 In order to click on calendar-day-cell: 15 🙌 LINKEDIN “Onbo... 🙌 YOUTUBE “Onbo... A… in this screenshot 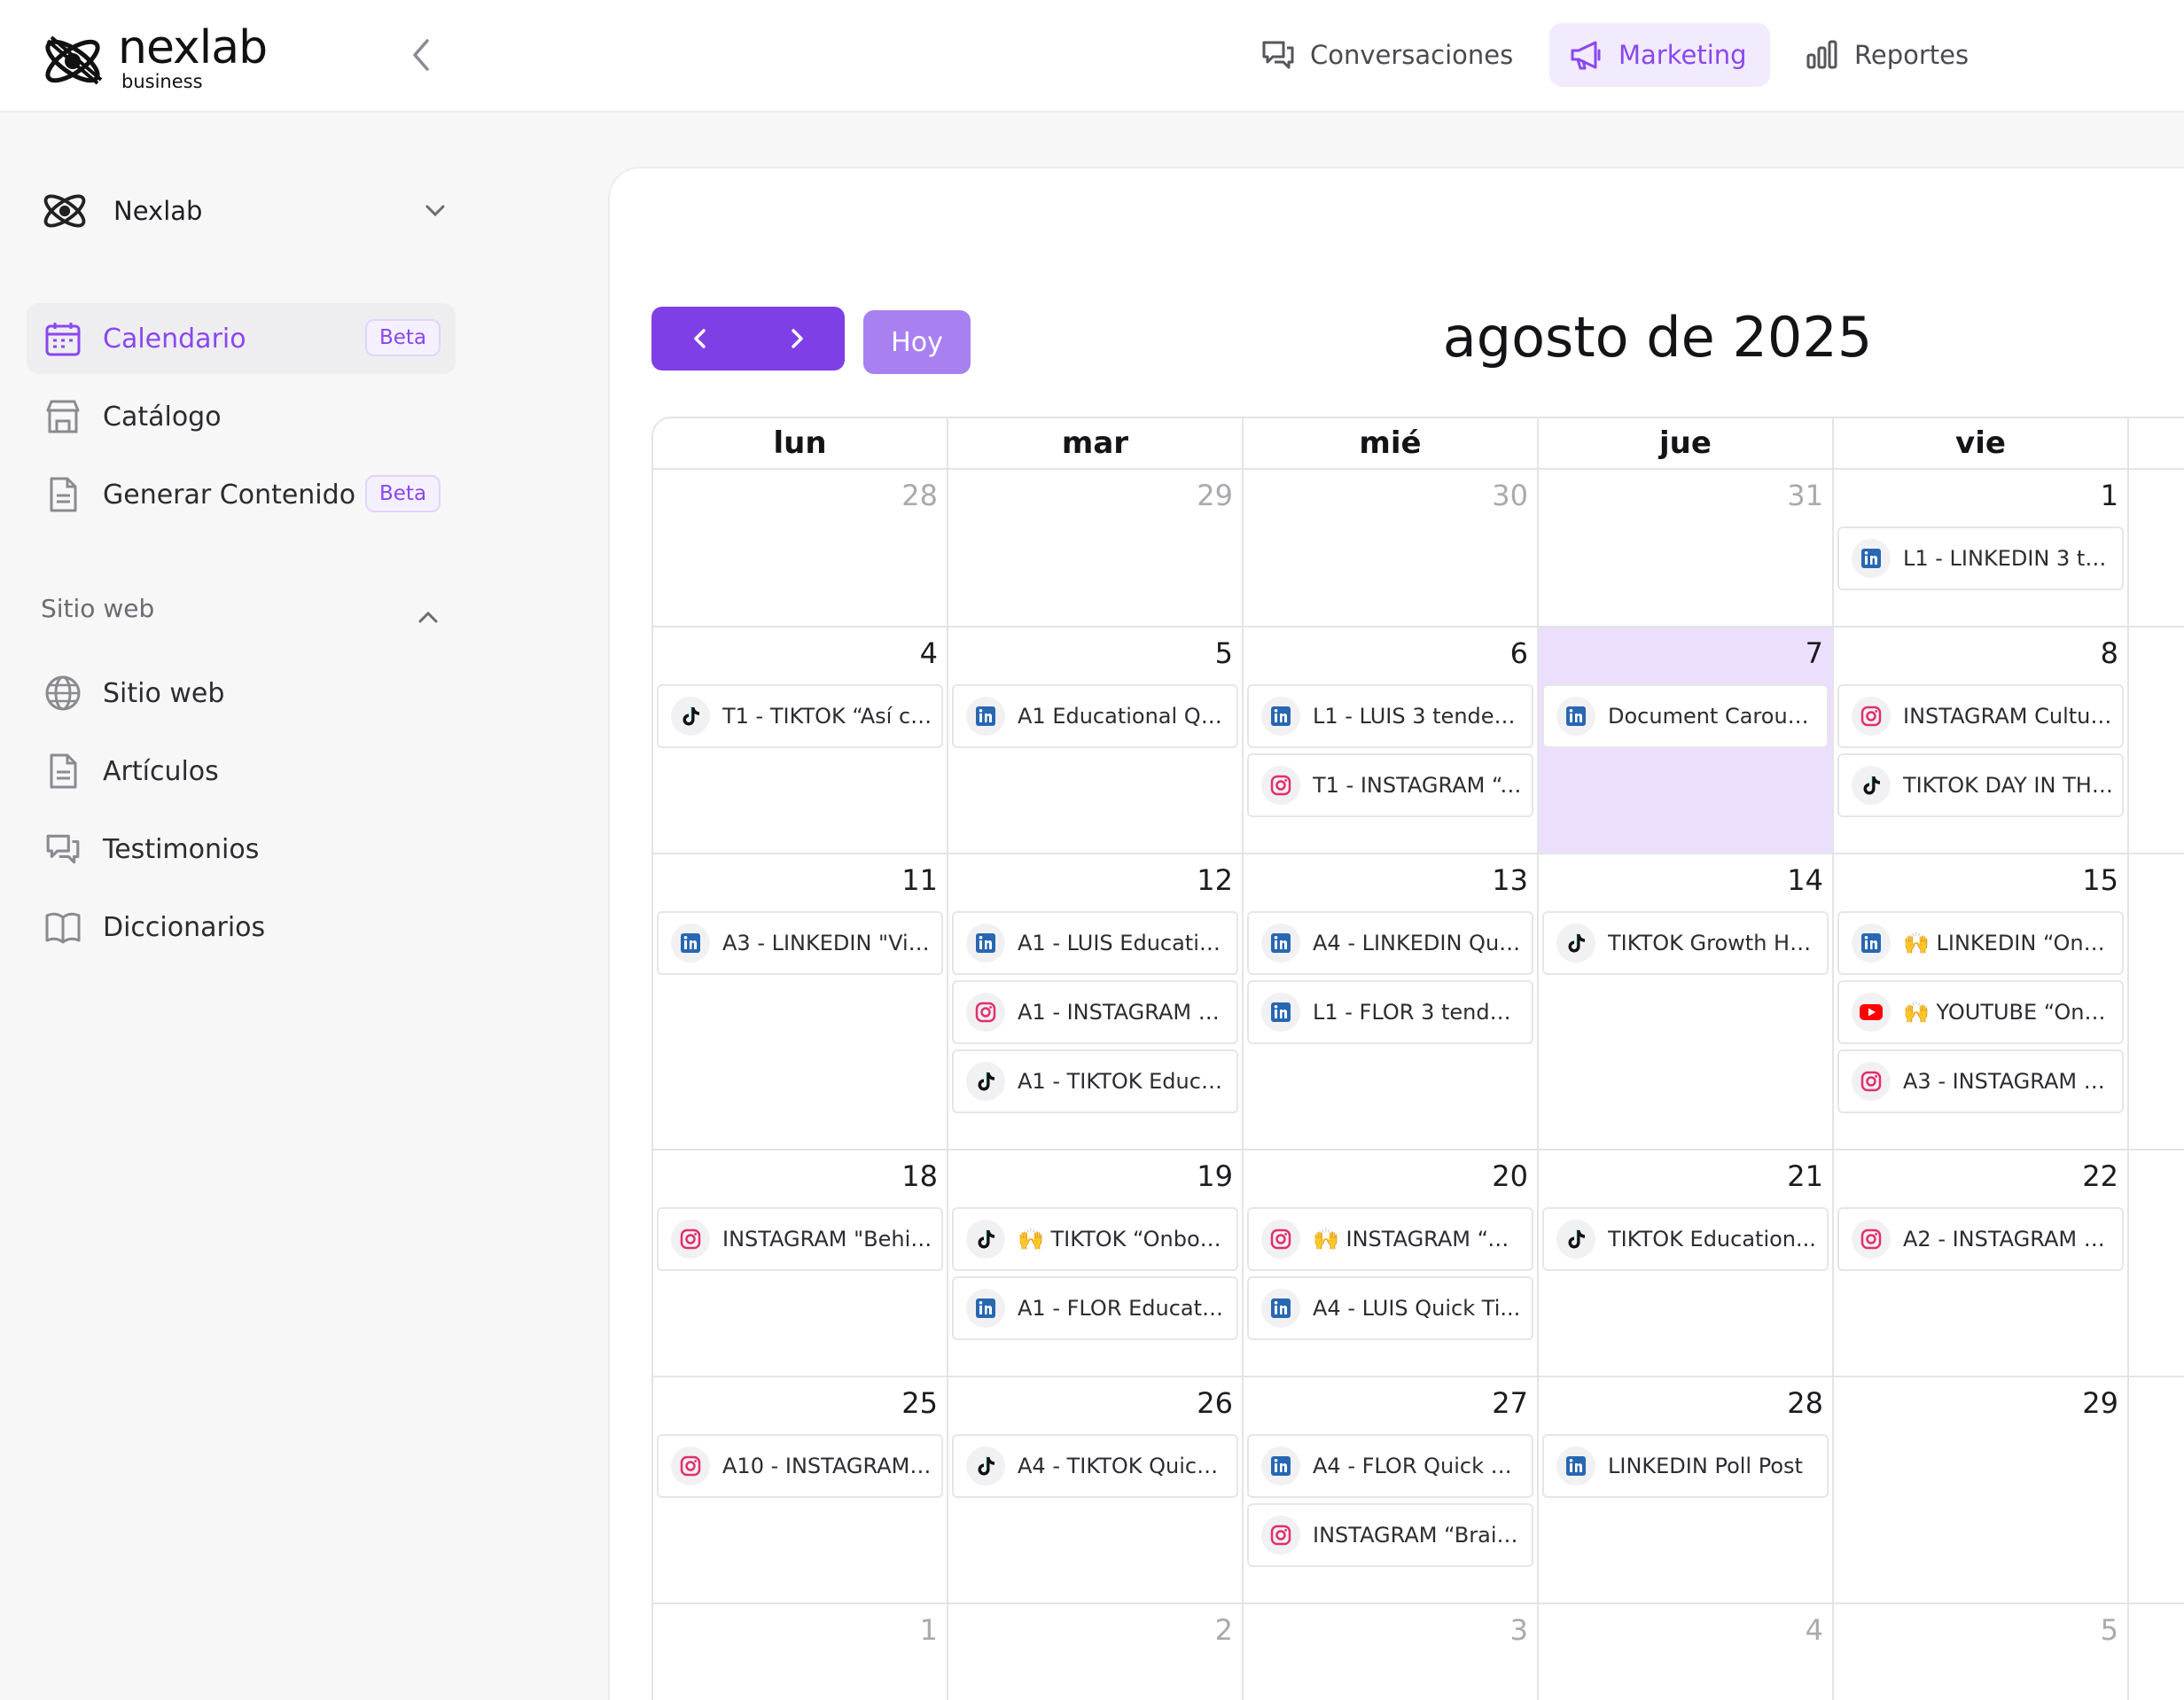, I will do `click(1981, 1002)`.